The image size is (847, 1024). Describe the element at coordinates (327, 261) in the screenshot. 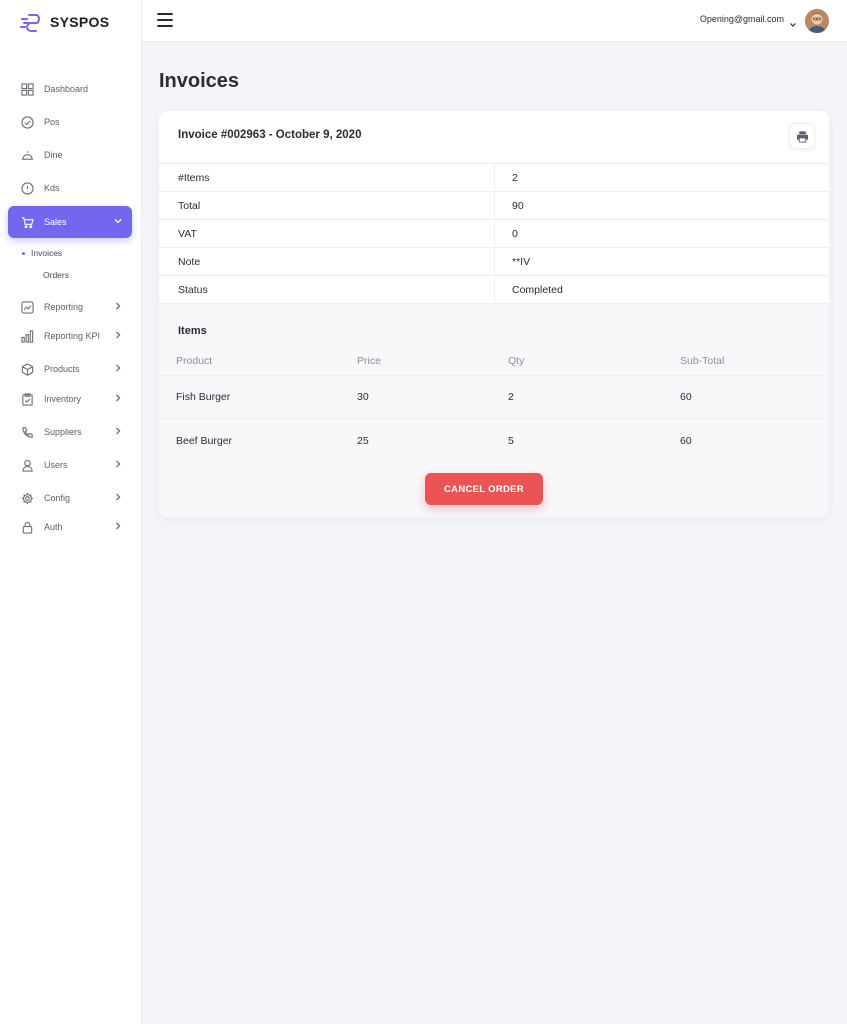

I see `detail-key: Note` at that location.